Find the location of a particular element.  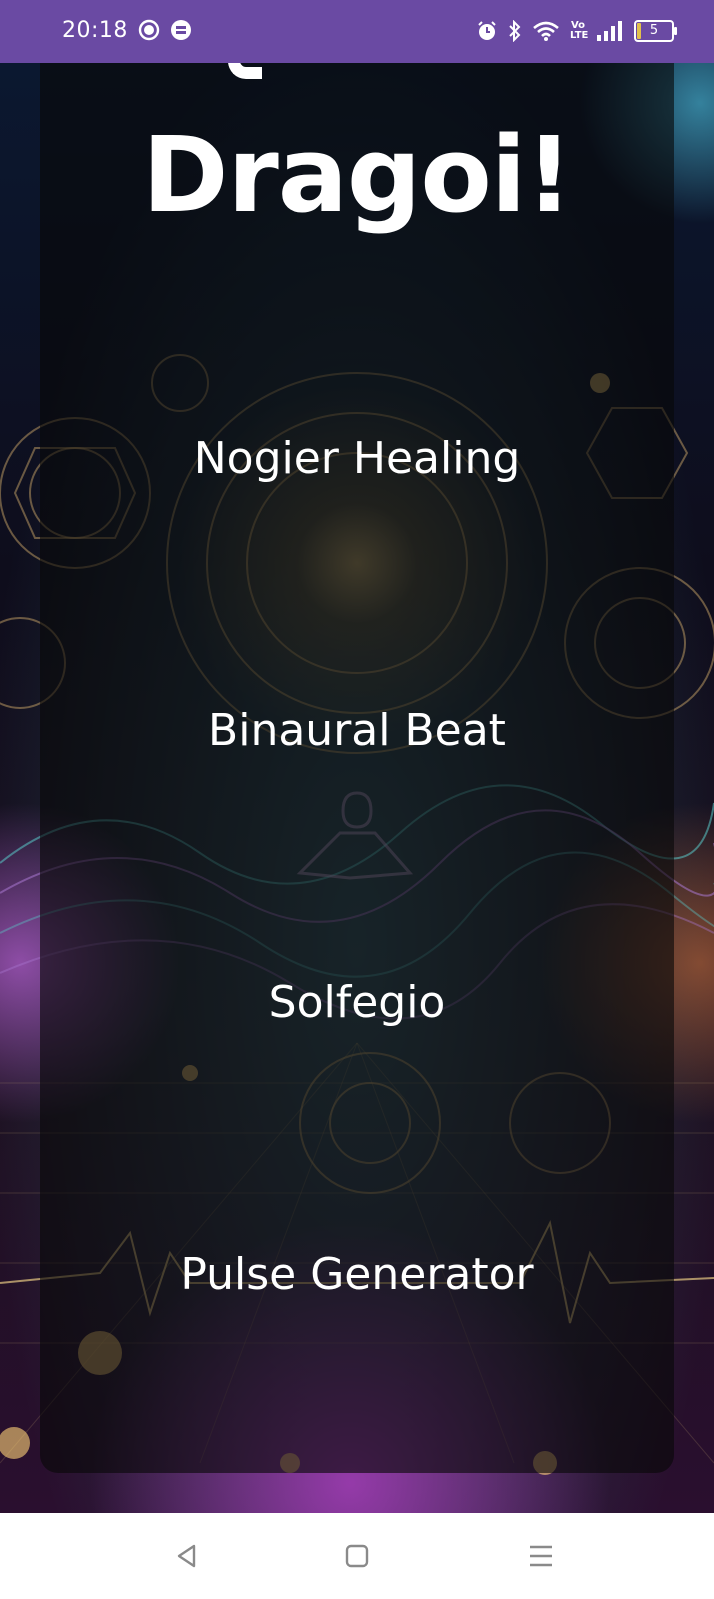

navigation-bar is located at coordinates (357, 1556).